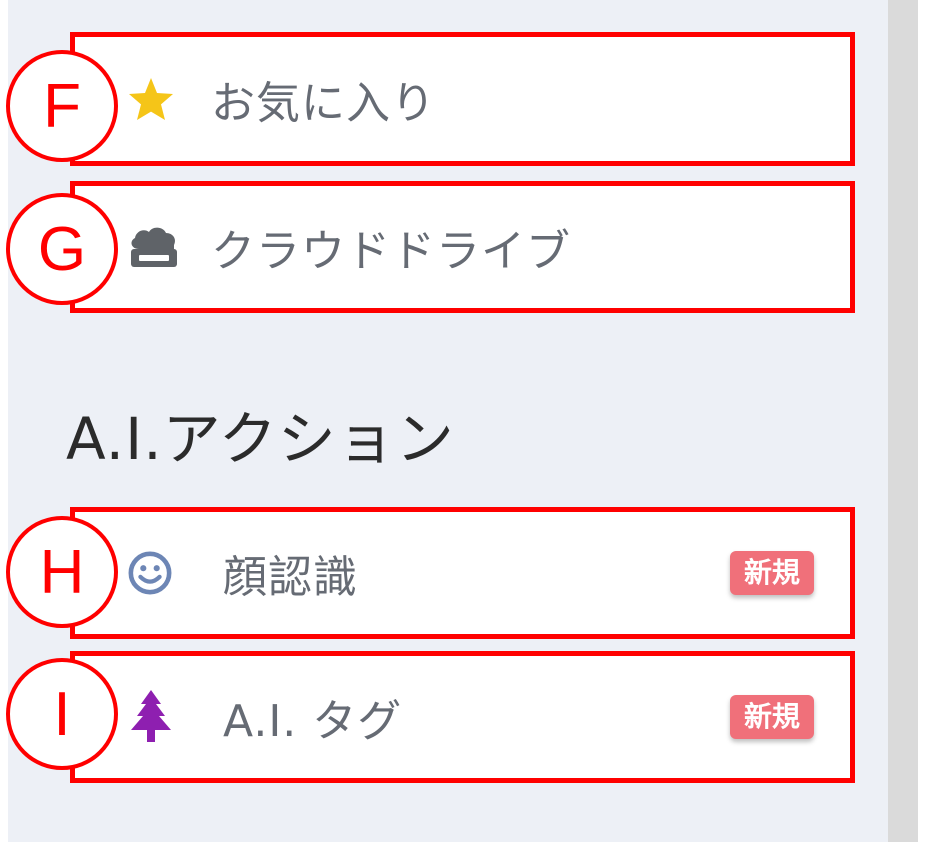 This screenshot has width=925, height=842. I want to click on tree-icon, so click(151, 717).